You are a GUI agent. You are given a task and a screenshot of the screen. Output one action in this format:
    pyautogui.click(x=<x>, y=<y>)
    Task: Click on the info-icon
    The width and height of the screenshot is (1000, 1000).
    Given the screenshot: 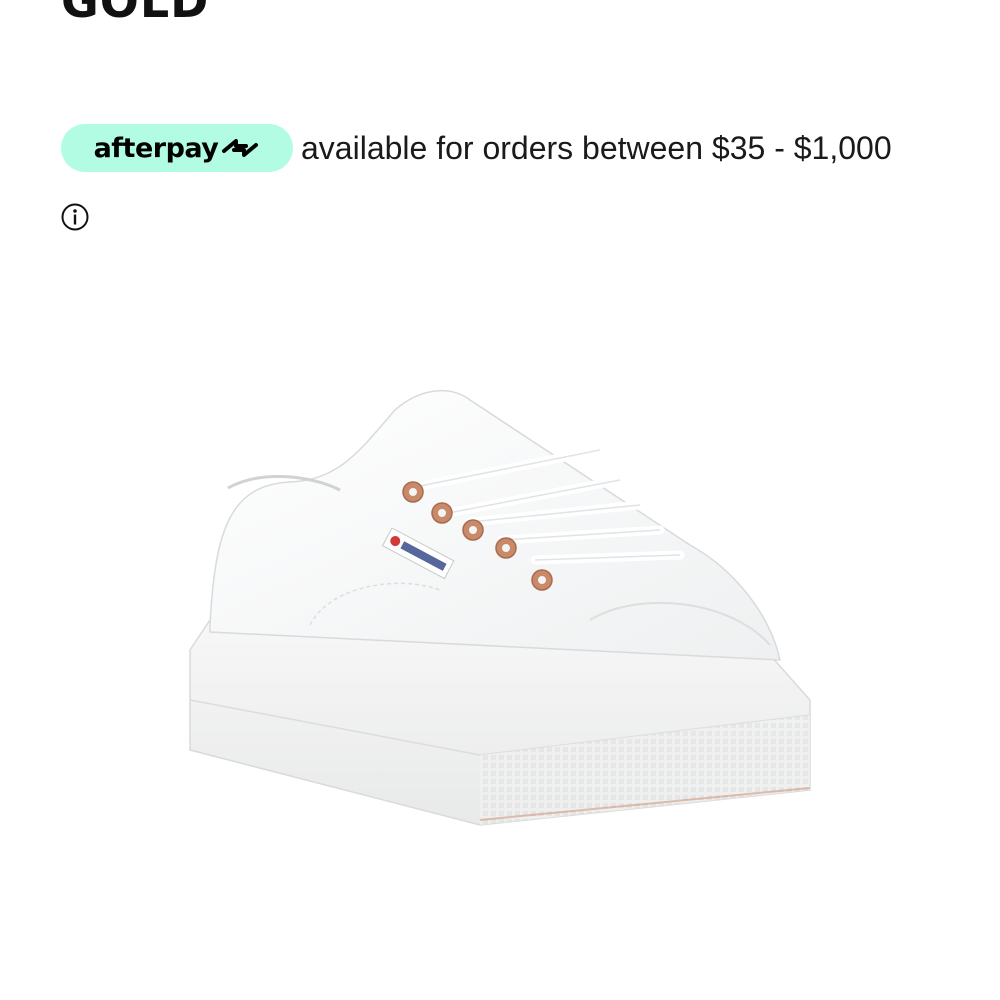 What is the action you would take?
    pyautogui.click(x=75, y=217)
    